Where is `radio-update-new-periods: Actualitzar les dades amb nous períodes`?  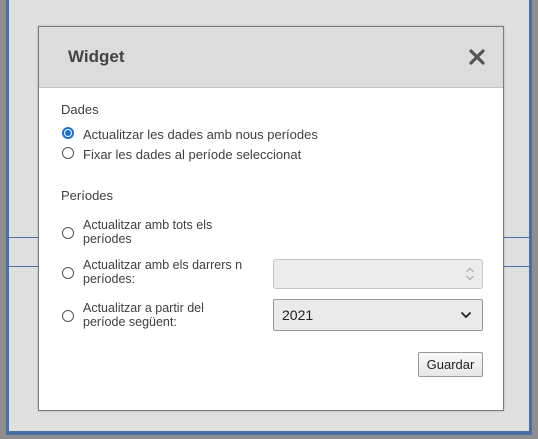
radio-update-new-periods: Actualitzar les dades amb nous períodes is located at coordinates (190, 134).